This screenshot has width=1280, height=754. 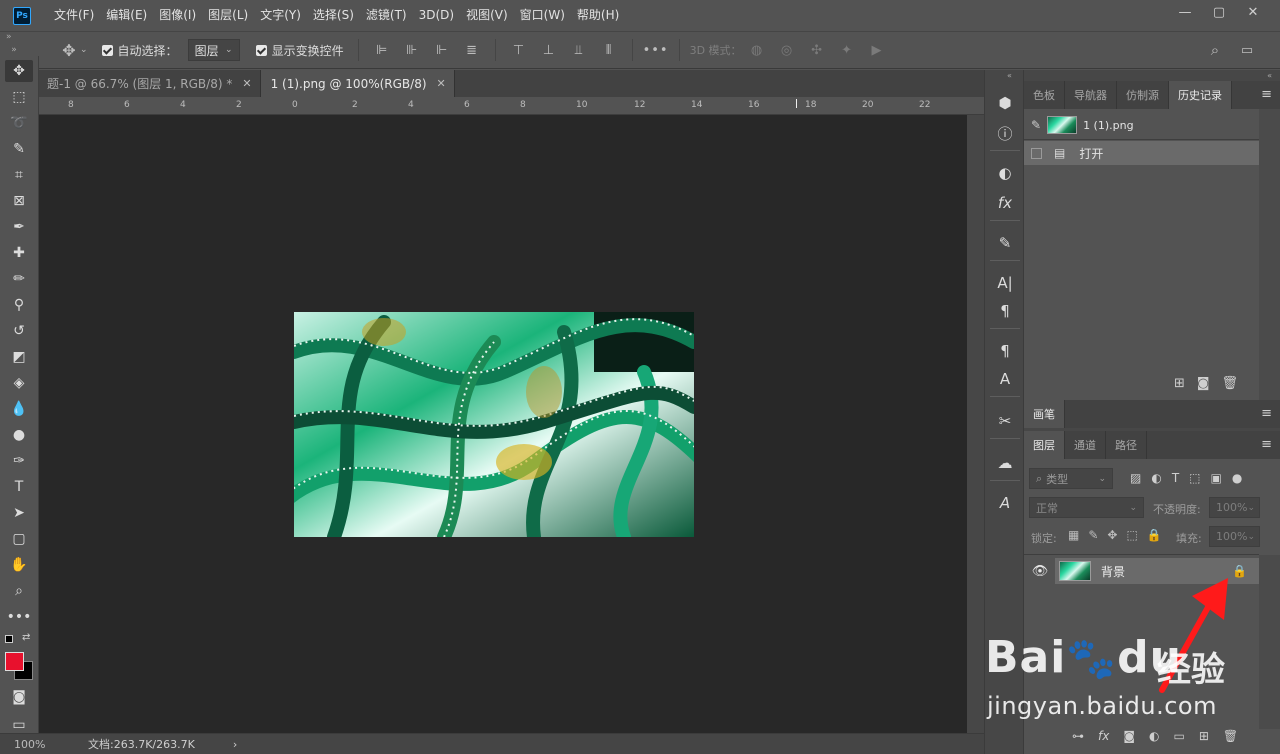 What do you see at coordinates (1154, 535) in the screenshot?
I see `lock-all-icon: 🔒` at bounding box center [1154, 535].